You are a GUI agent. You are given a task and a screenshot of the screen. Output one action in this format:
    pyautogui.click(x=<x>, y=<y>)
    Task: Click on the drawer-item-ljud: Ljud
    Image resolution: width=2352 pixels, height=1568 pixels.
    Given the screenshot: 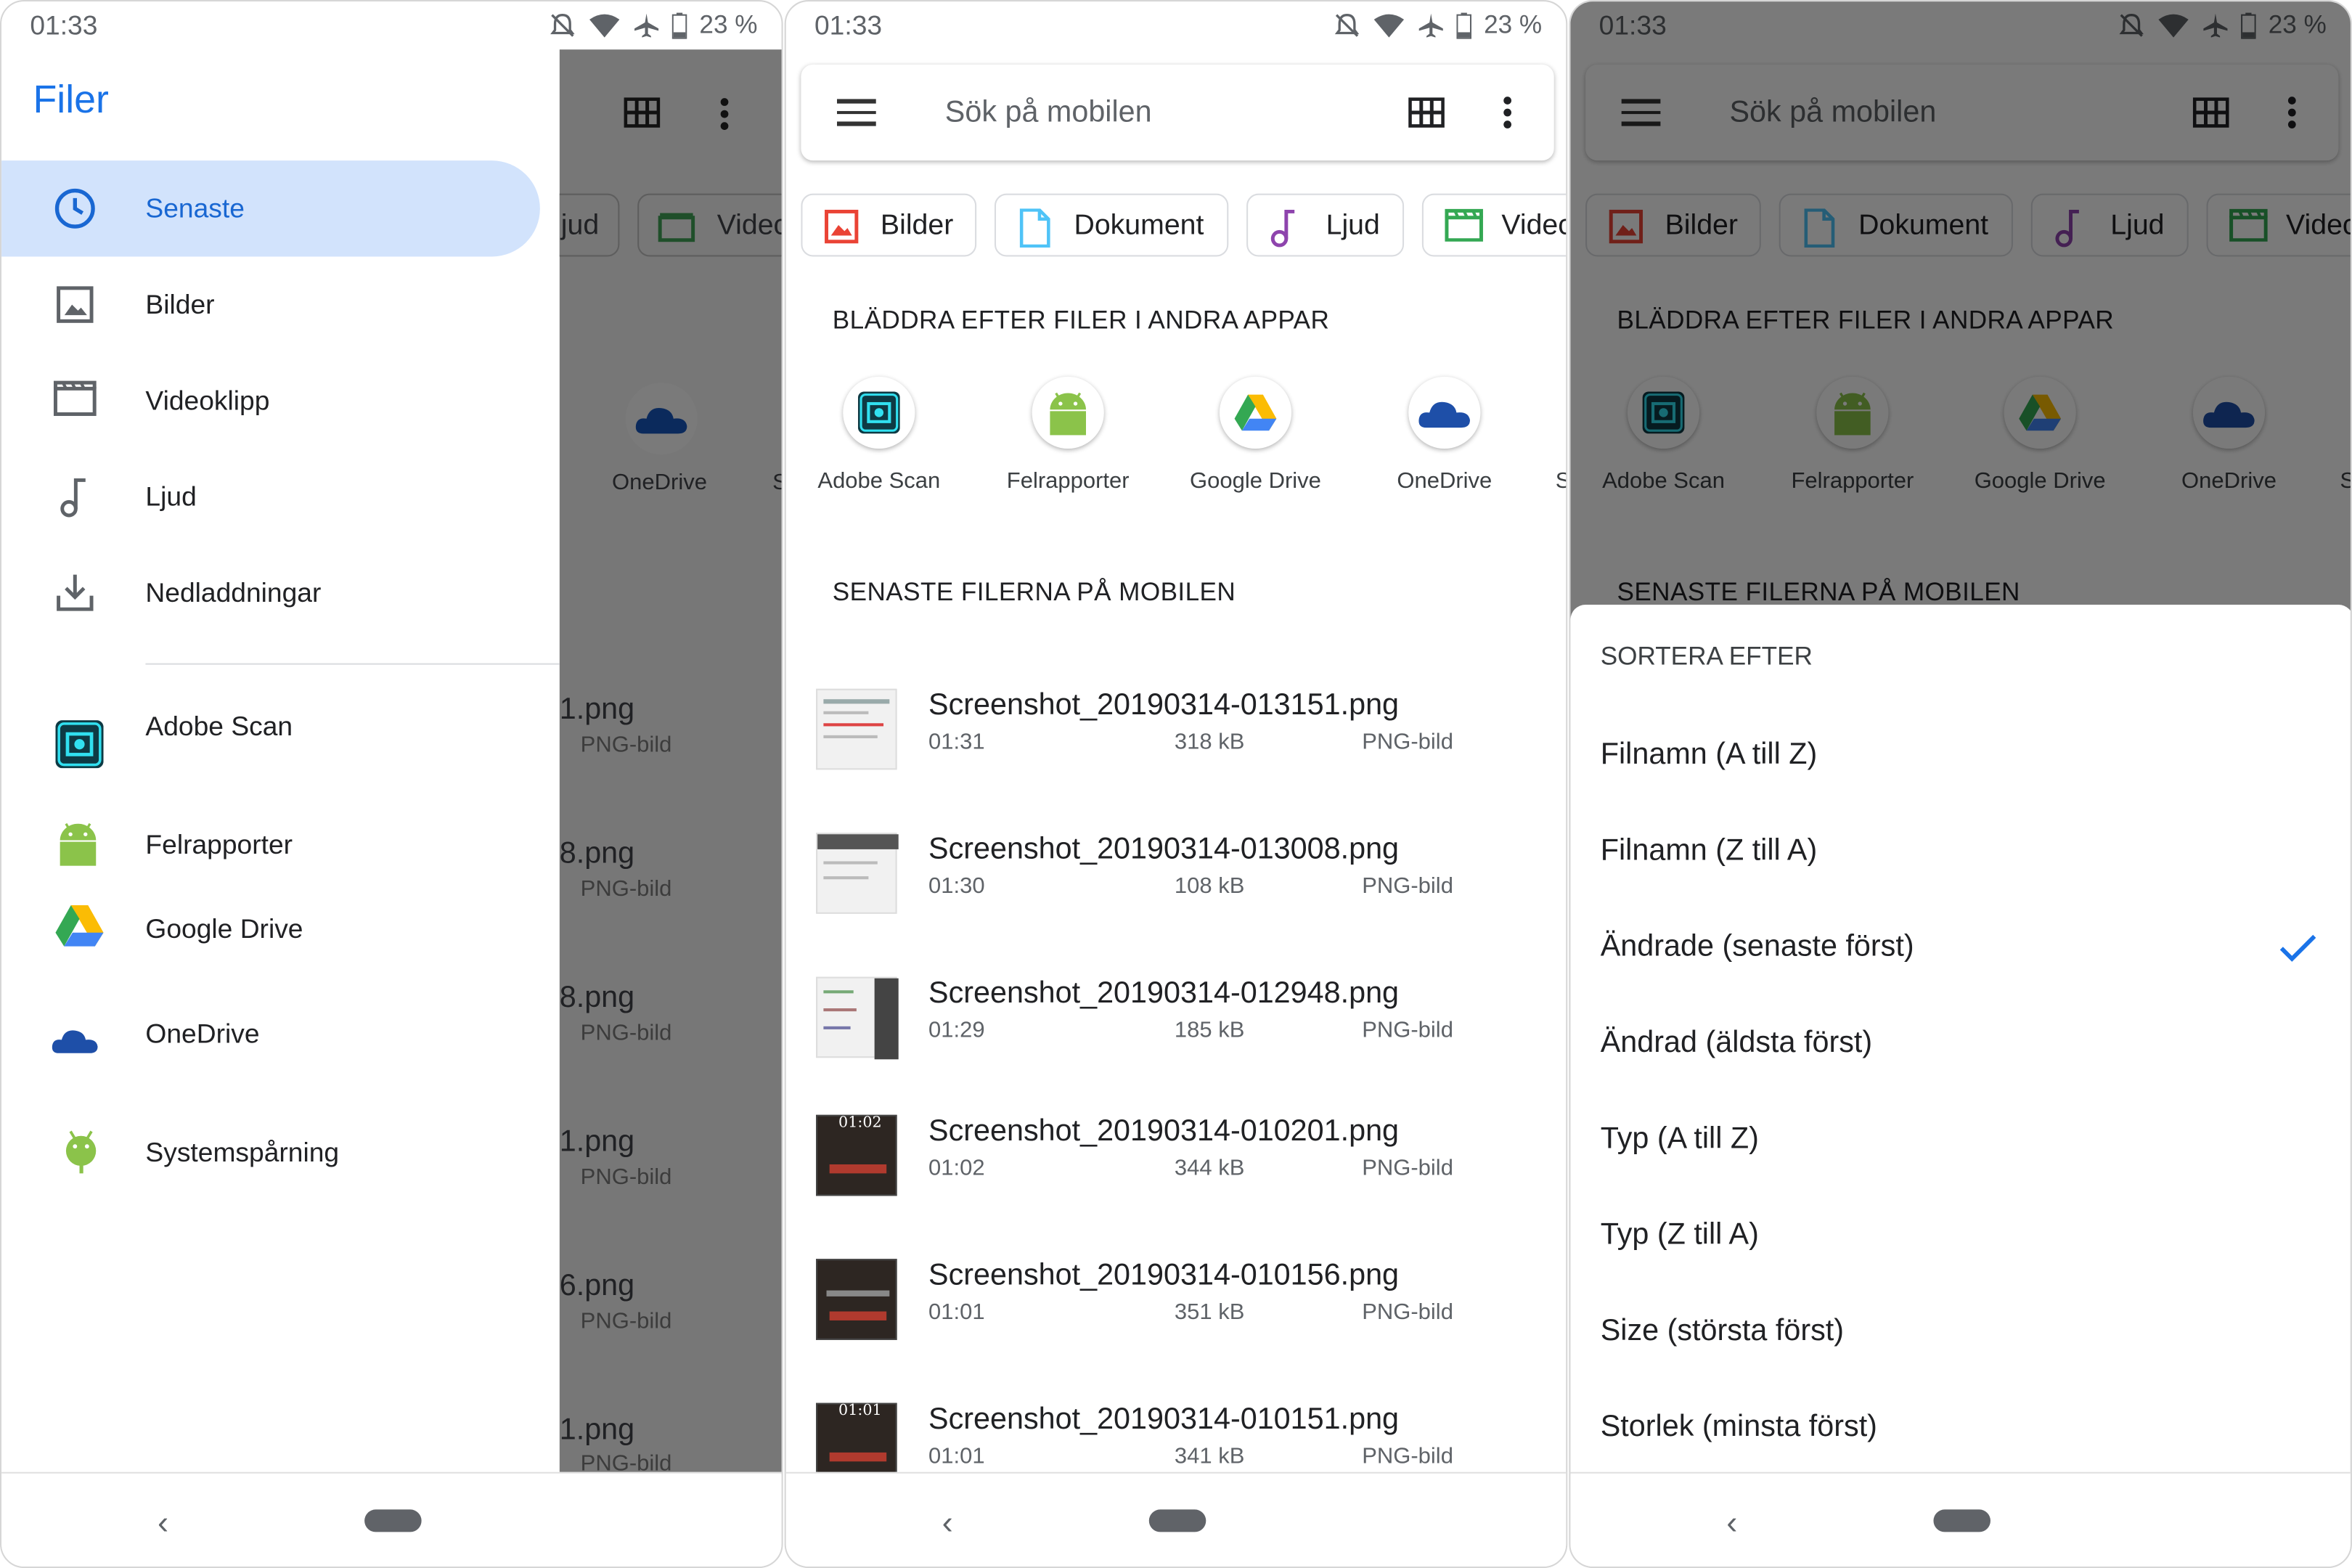 What is the action you would take?
    pyautogui.click(x=281, y=497)
    